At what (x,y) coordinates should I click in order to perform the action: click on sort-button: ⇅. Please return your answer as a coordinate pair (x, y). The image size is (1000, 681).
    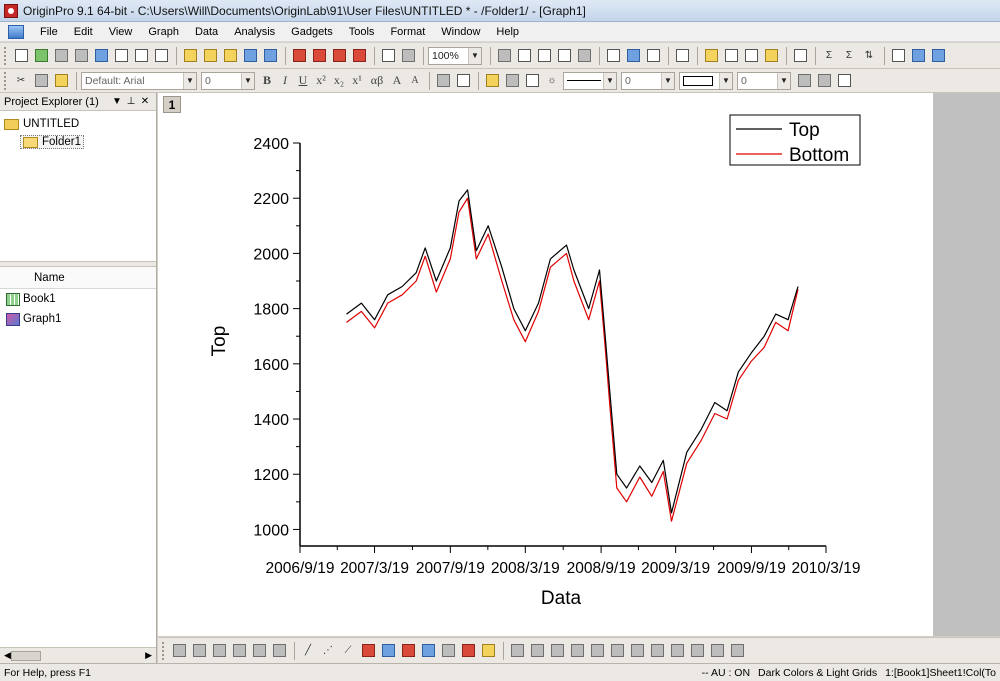
    Looking at the image, I should click on (869, 56).